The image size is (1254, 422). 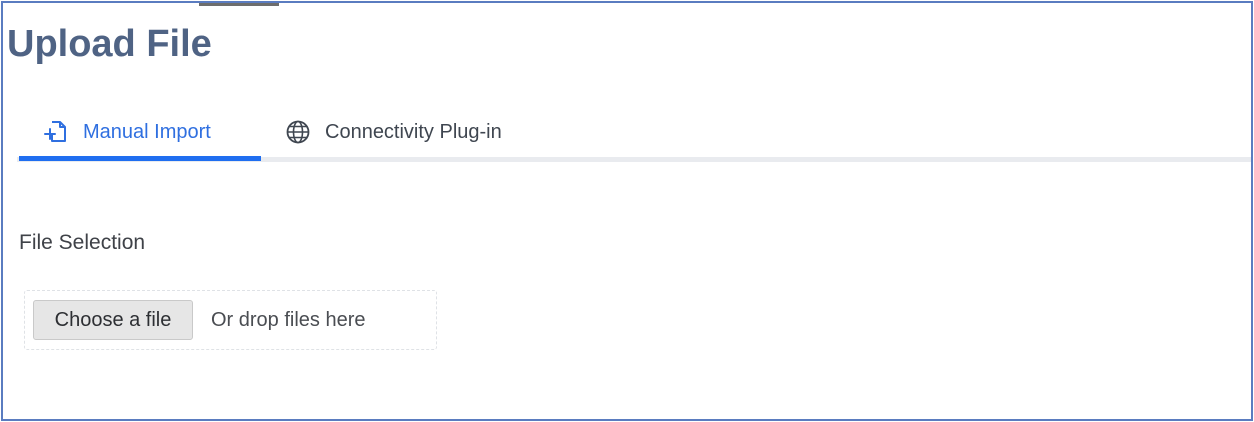 What do you see at coordinates (413, 131) in the screenshot?
I see `tab-connectivity-plugin-label: Connectivity Plug-in` at bounding box center [413, 131].